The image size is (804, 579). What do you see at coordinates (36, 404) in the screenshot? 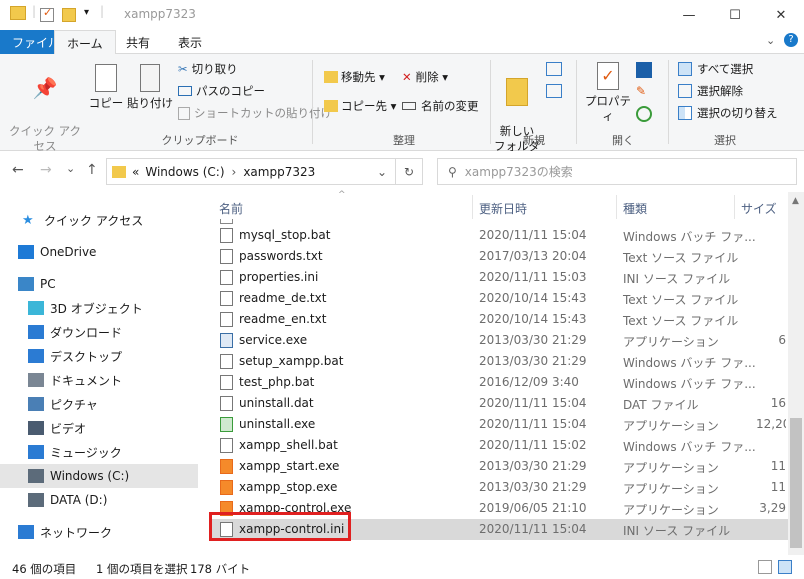
I see `picture-icon` at bounding box center [36, 404].